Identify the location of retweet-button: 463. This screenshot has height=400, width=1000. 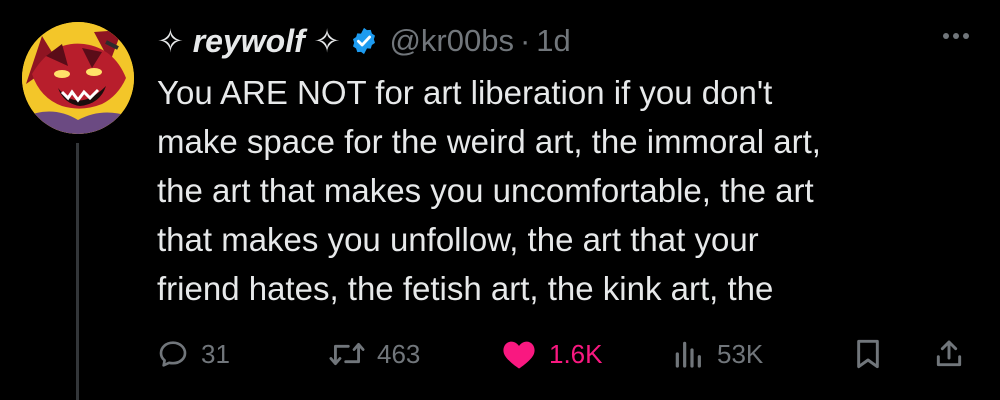
(374, 354).